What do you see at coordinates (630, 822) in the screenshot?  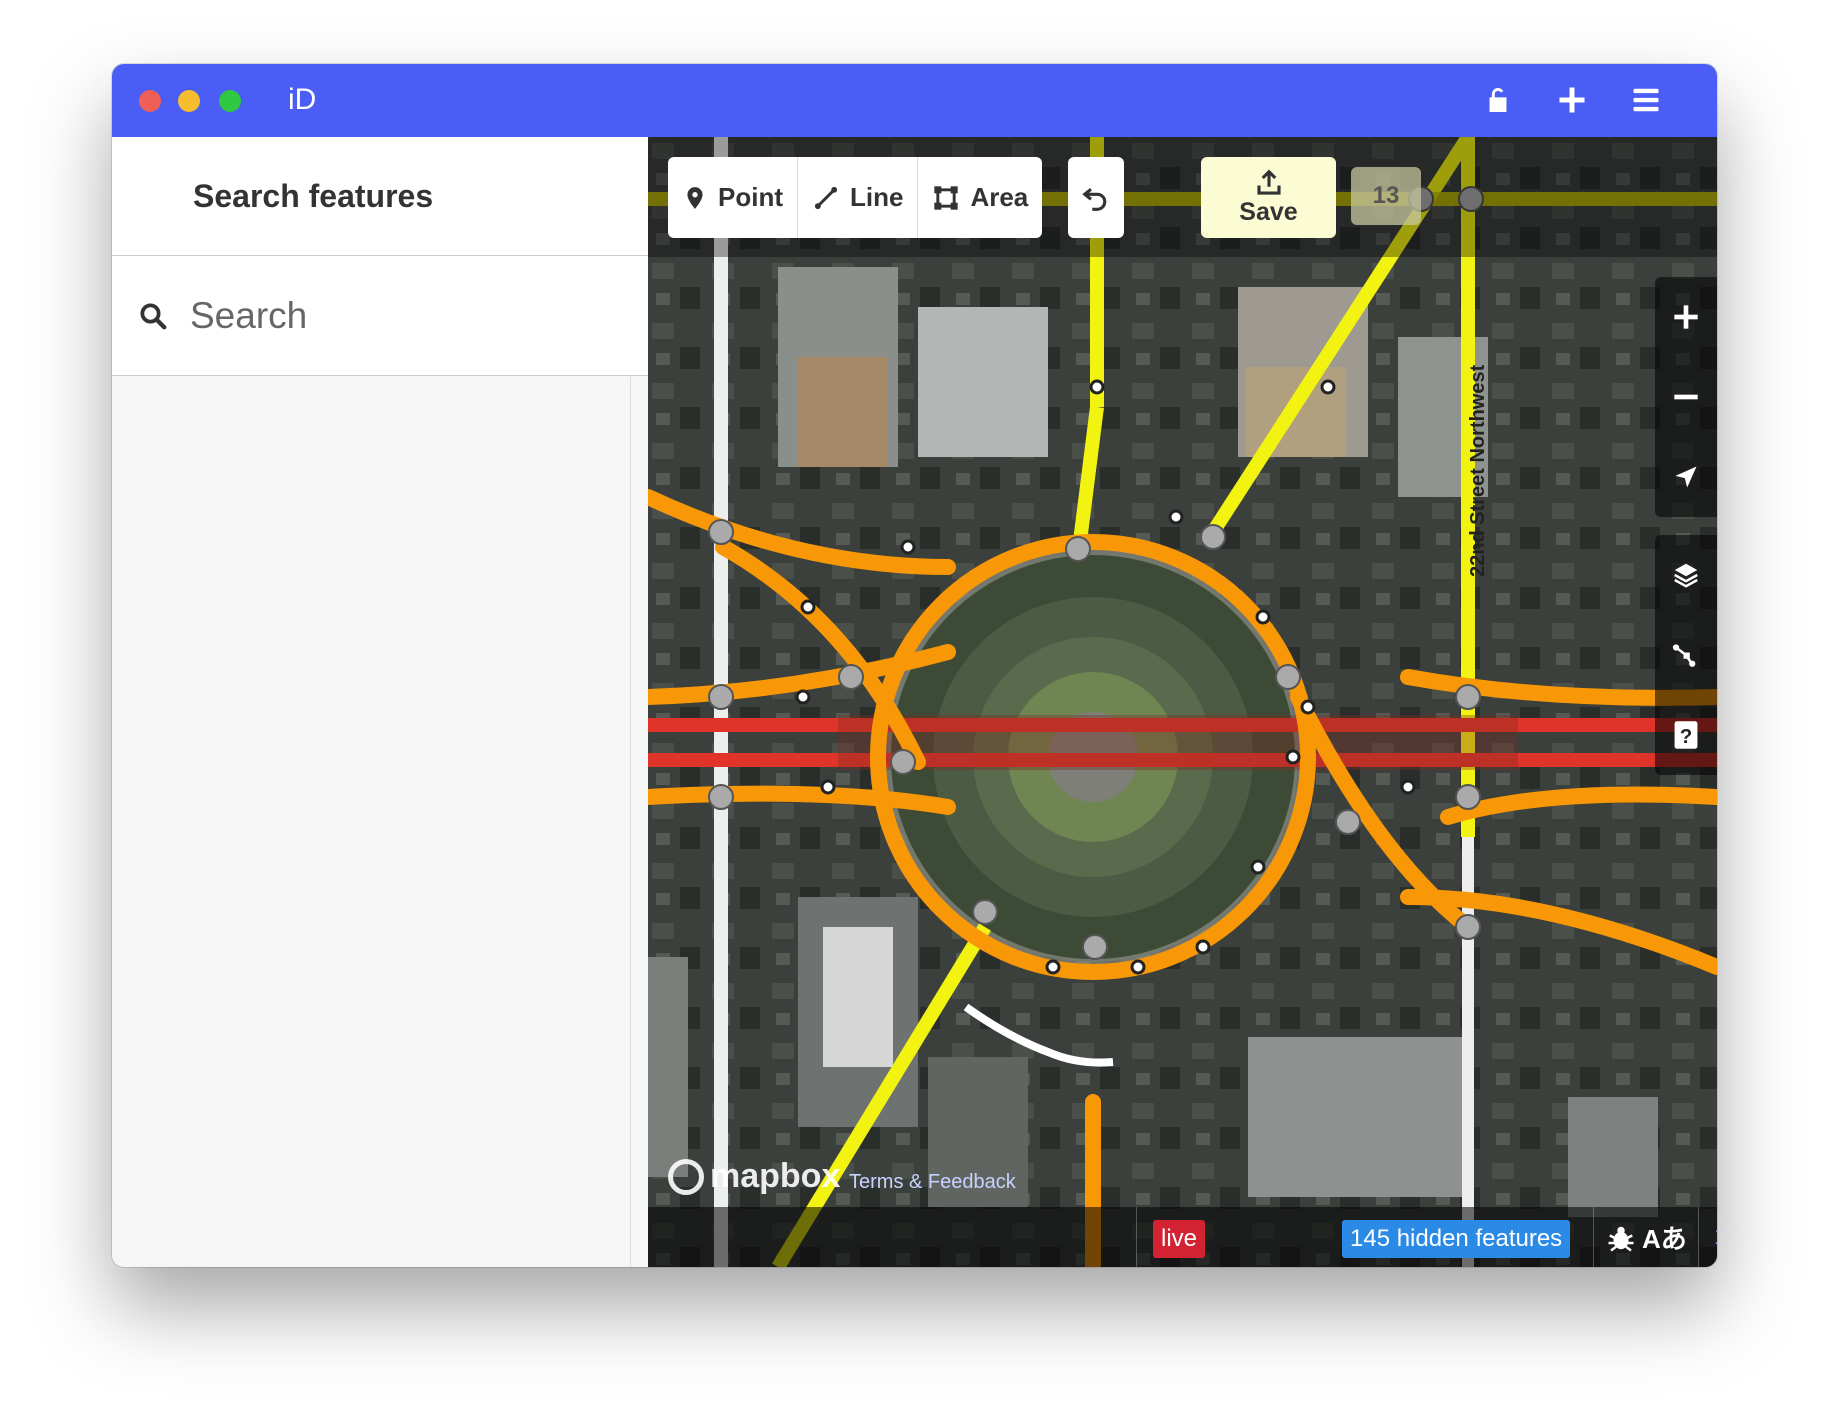 I see `sidebar-resizer` at bounding box center [630, 822].